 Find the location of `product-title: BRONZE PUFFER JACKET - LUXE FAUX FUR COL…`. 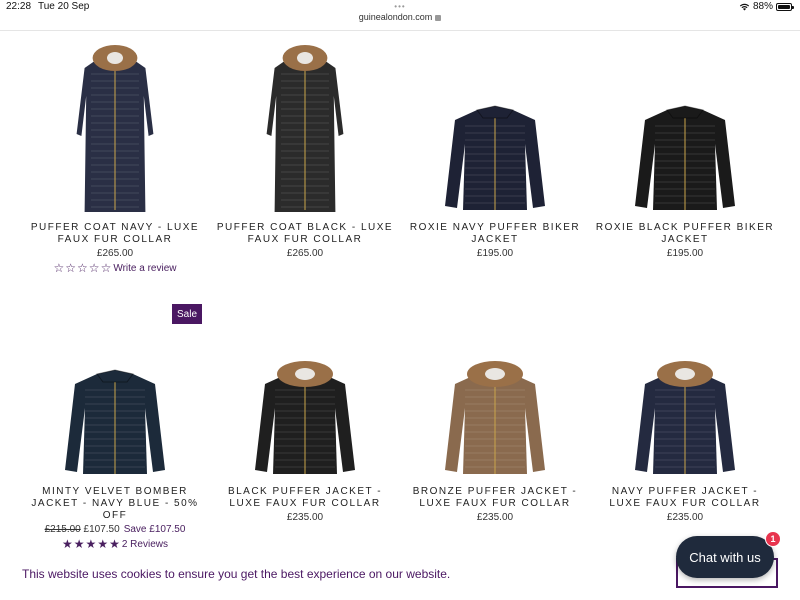

product-title: BRONZE PUFFER JACKET - LUXE FAUX FUR COL… is located at coordinates (495, 498).